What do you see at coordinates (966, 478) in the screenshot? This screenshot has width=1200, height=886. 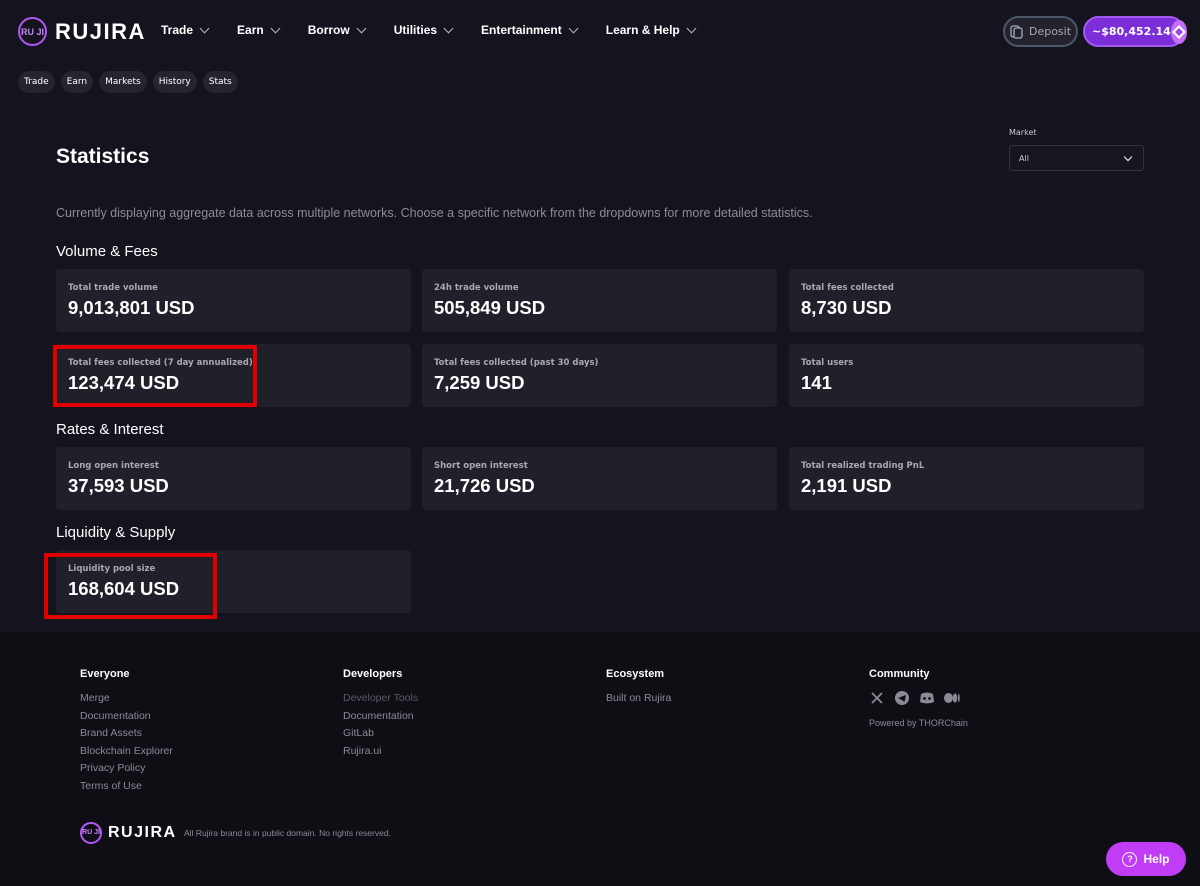 I see `stat-card: Total realized trading PnL 2,191 USD` at bounding box center [966, 478].